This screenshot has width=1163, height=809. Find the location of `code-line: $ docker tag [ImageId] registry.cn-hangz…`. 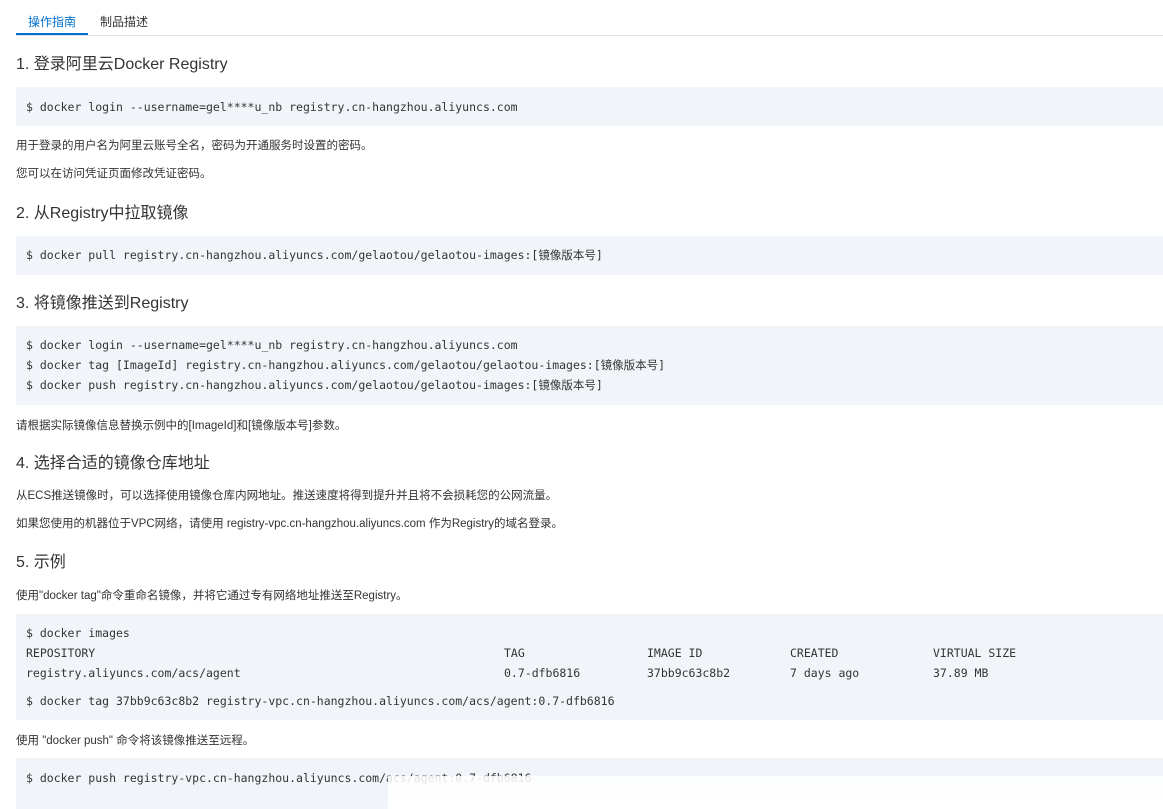

code-line: $ docker tag [ImageId] registry.cn-hangz… is located at coordinates (346, 365).